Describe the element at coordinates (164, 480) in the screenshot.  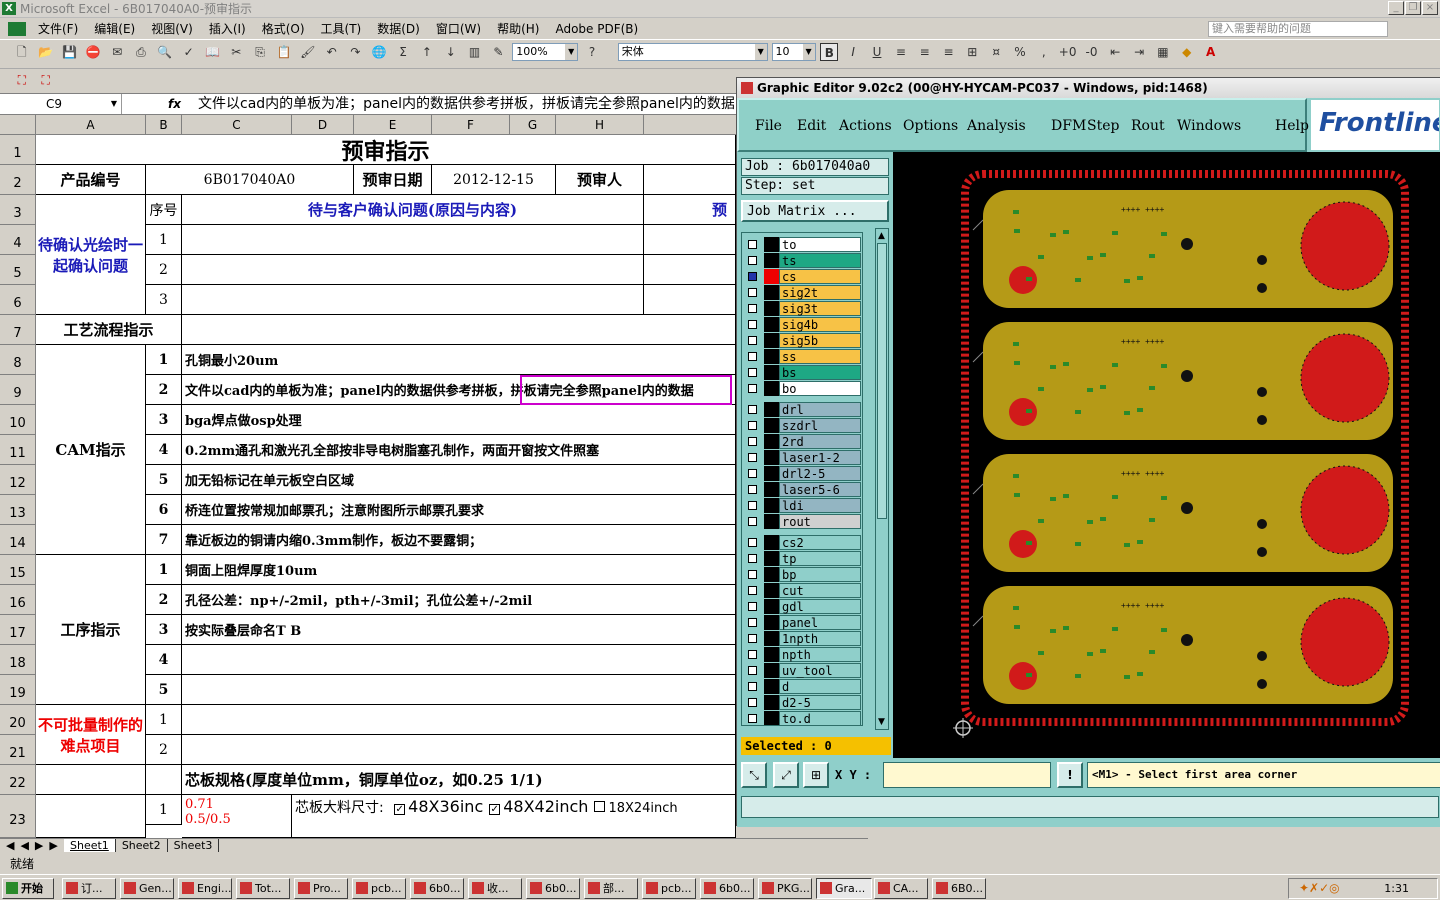
I see `cam-seq: 5` at that location.